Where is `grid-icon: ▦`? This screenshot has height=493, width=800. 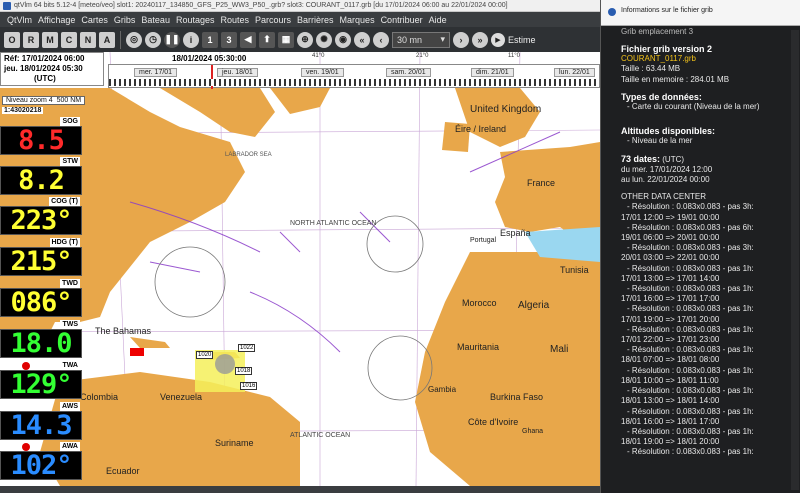 grid-icon: ▦ is located at coordinates (286, 39).